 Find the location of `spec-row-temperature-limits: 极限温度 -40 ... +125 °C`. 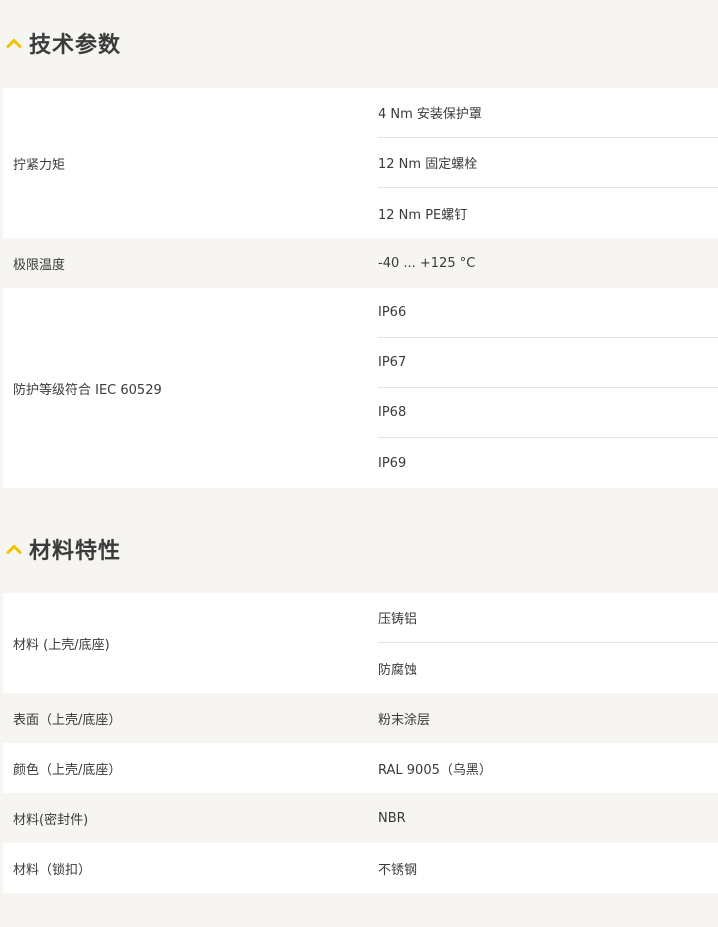

spec-row-temperature-limits: 极限温度 -40 ... +125 °C is located at coordinates (360, 263).